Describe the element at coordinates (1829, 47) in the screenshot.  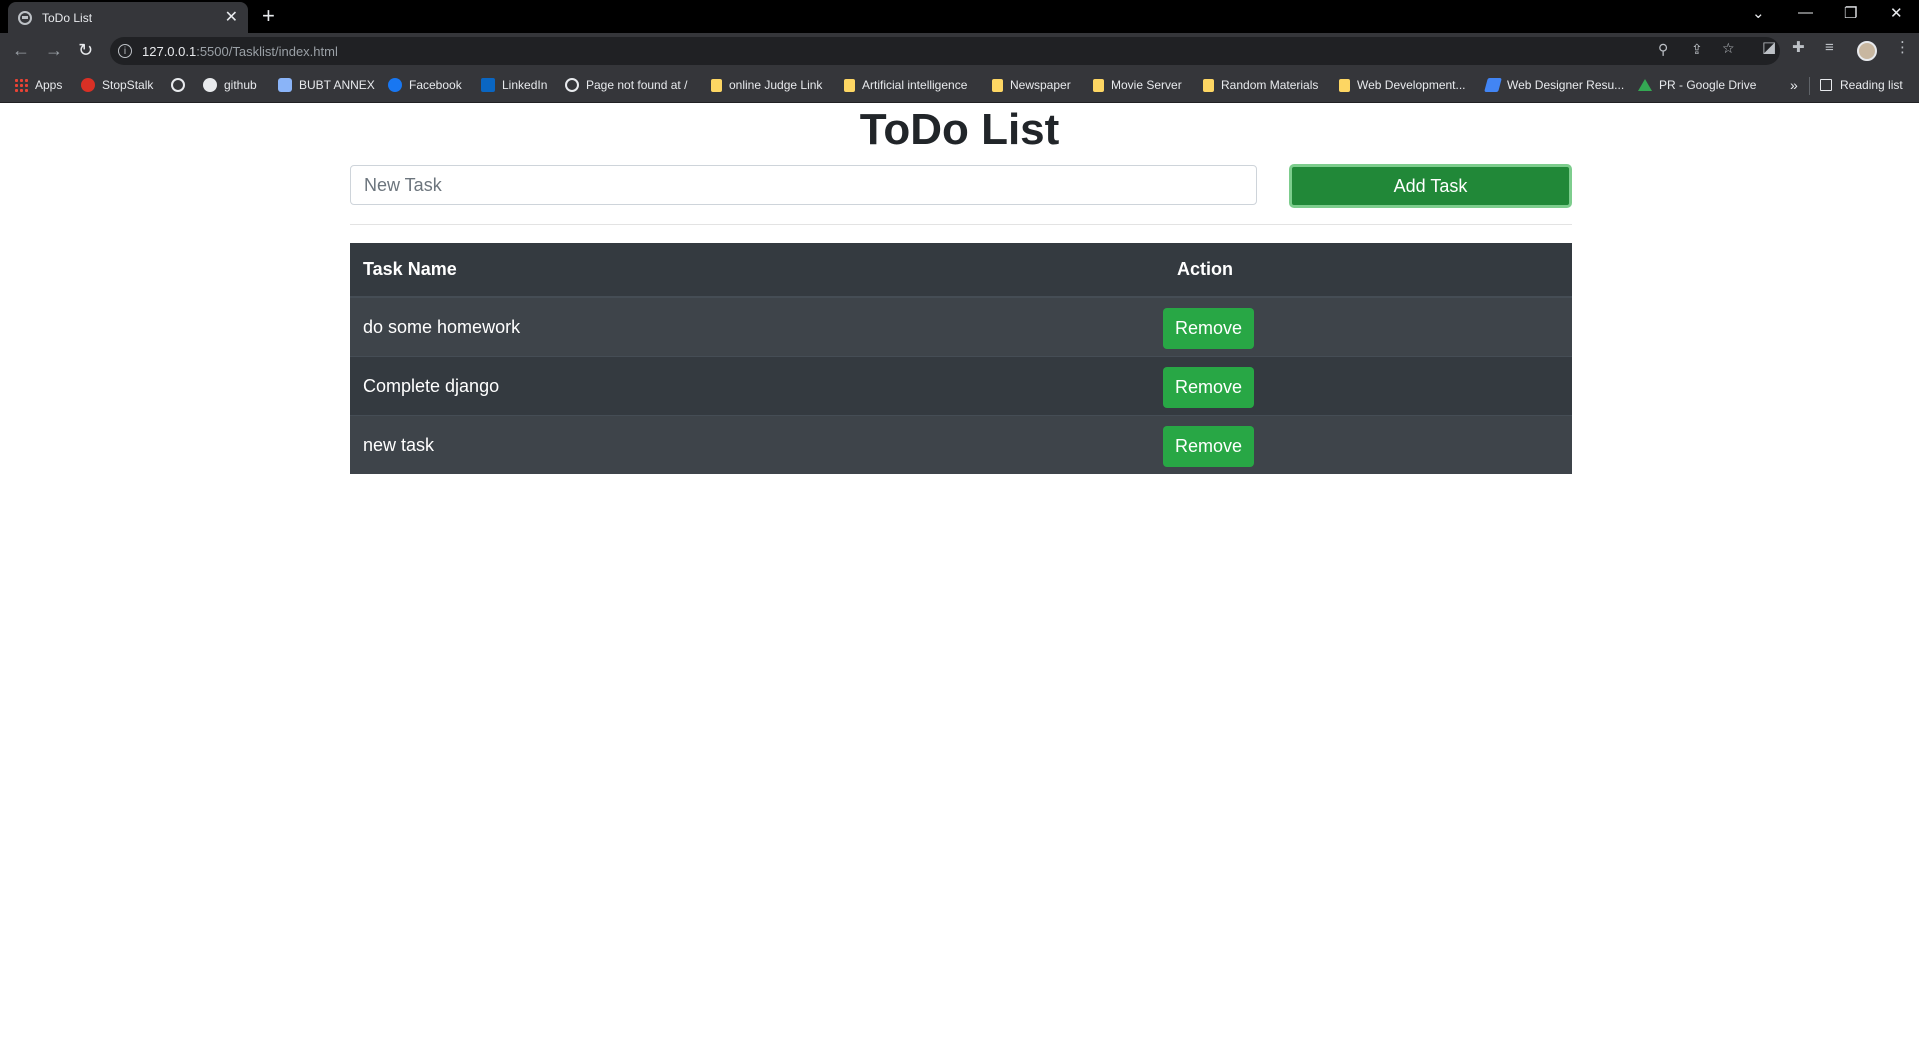
I see `media-control-icon: ≡` at that location.